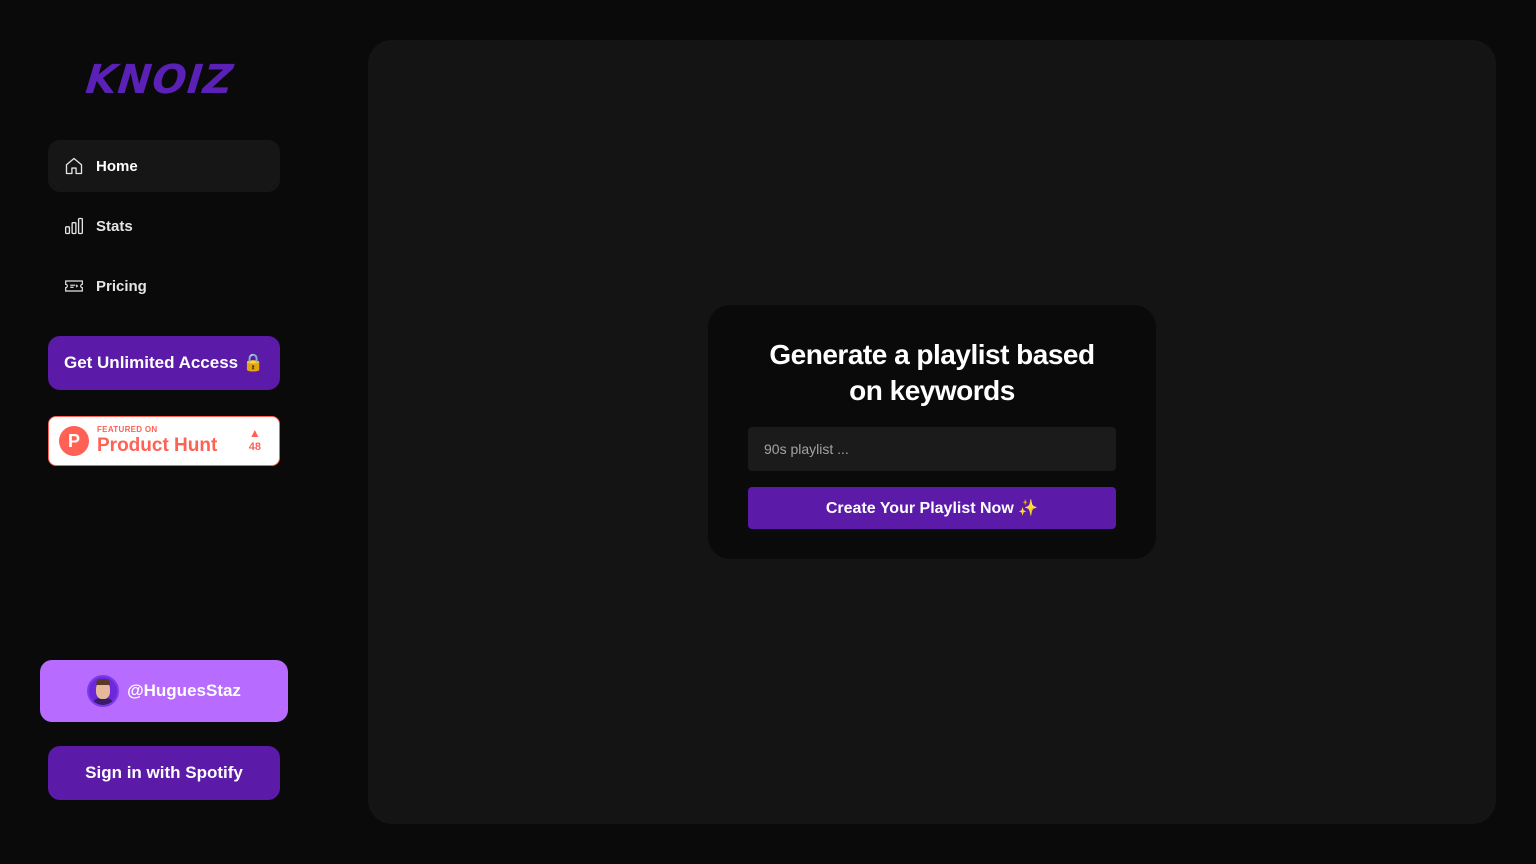 The image size is (1536, 864). What do you see at coordinates (164, 286) in the screenshot?
I see `sidebar-item-pricing: Pricing` at bounding box center [164, 286].